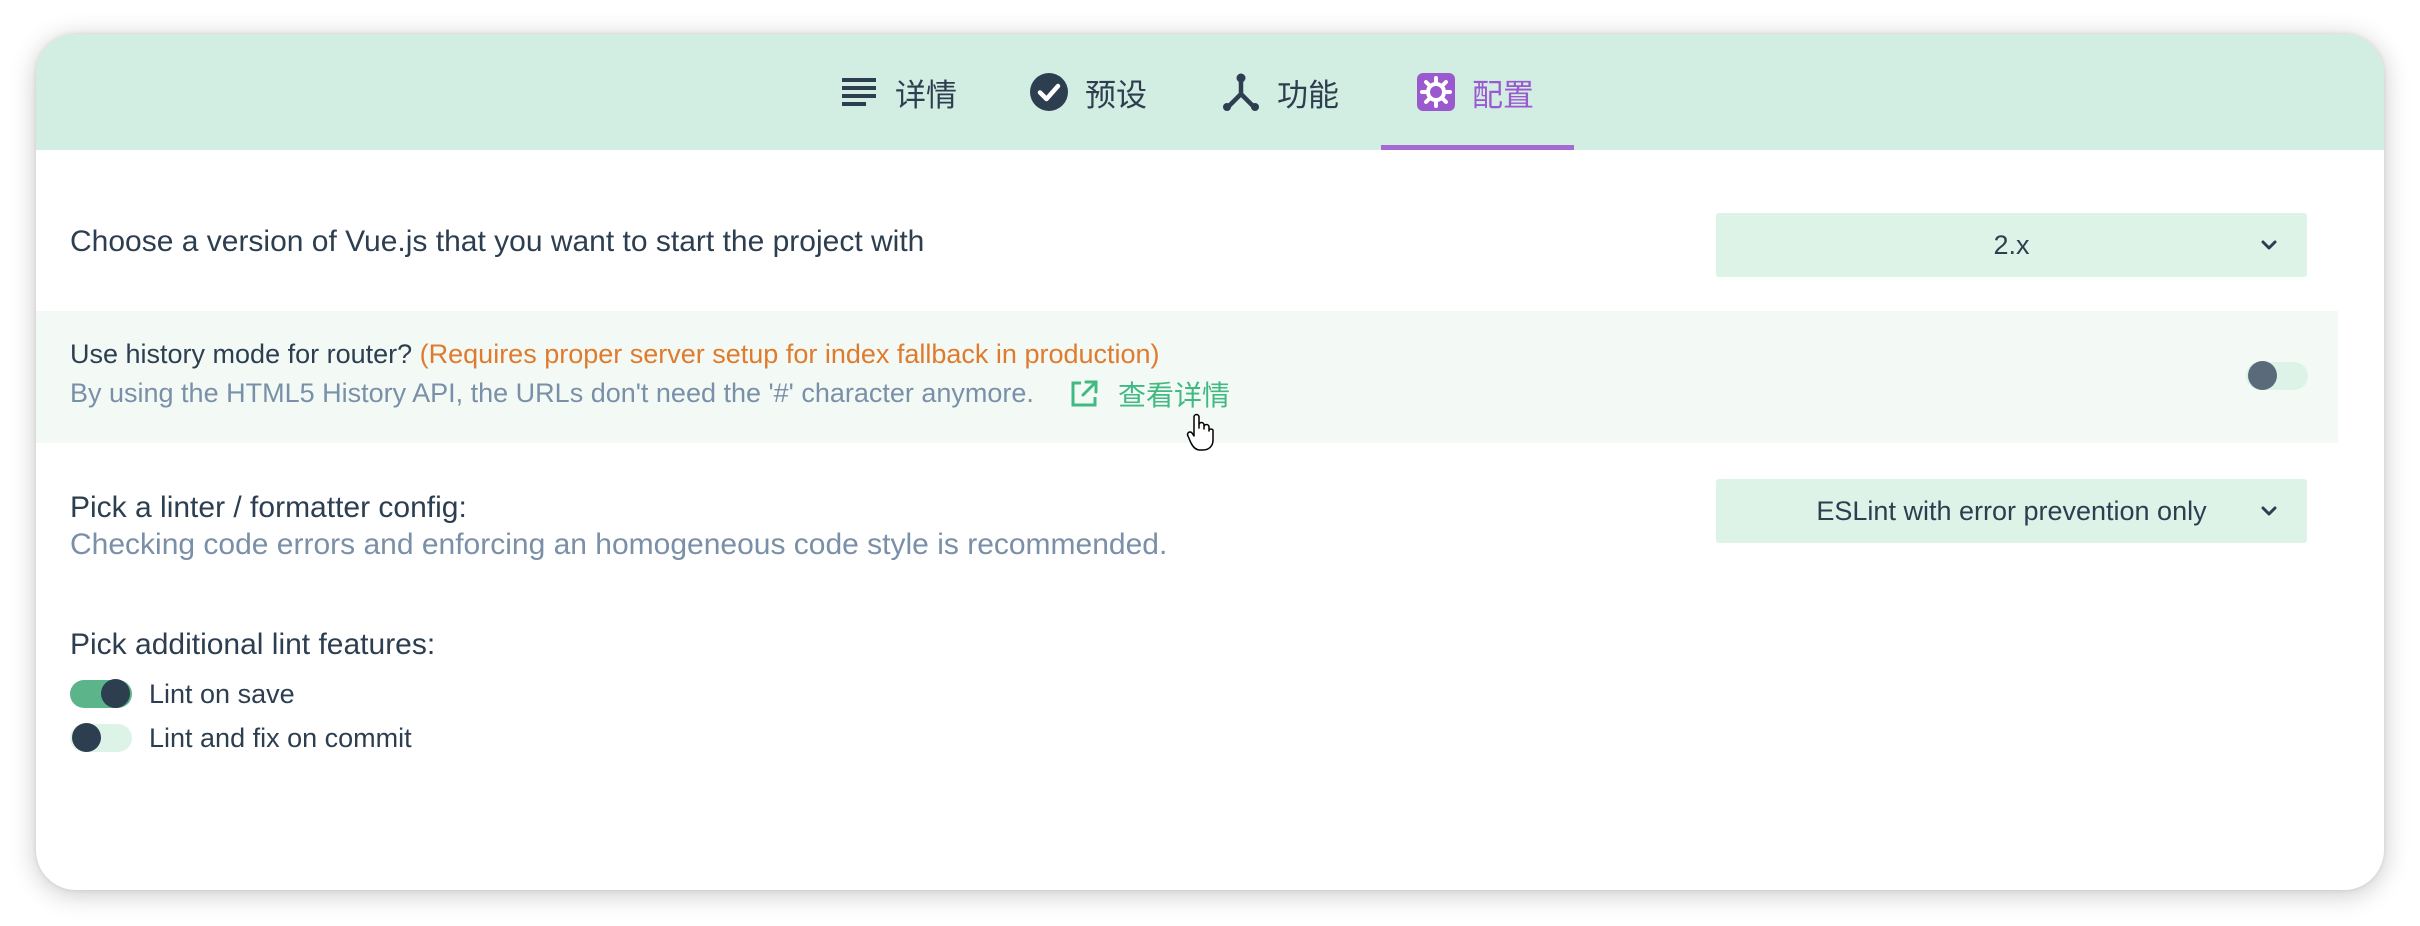 Image resolution: width=2420 pixels, height=926 pixels. Describe the element at coordinates (1436, 92) in the screenshot. I see `gear-icon` at that location.